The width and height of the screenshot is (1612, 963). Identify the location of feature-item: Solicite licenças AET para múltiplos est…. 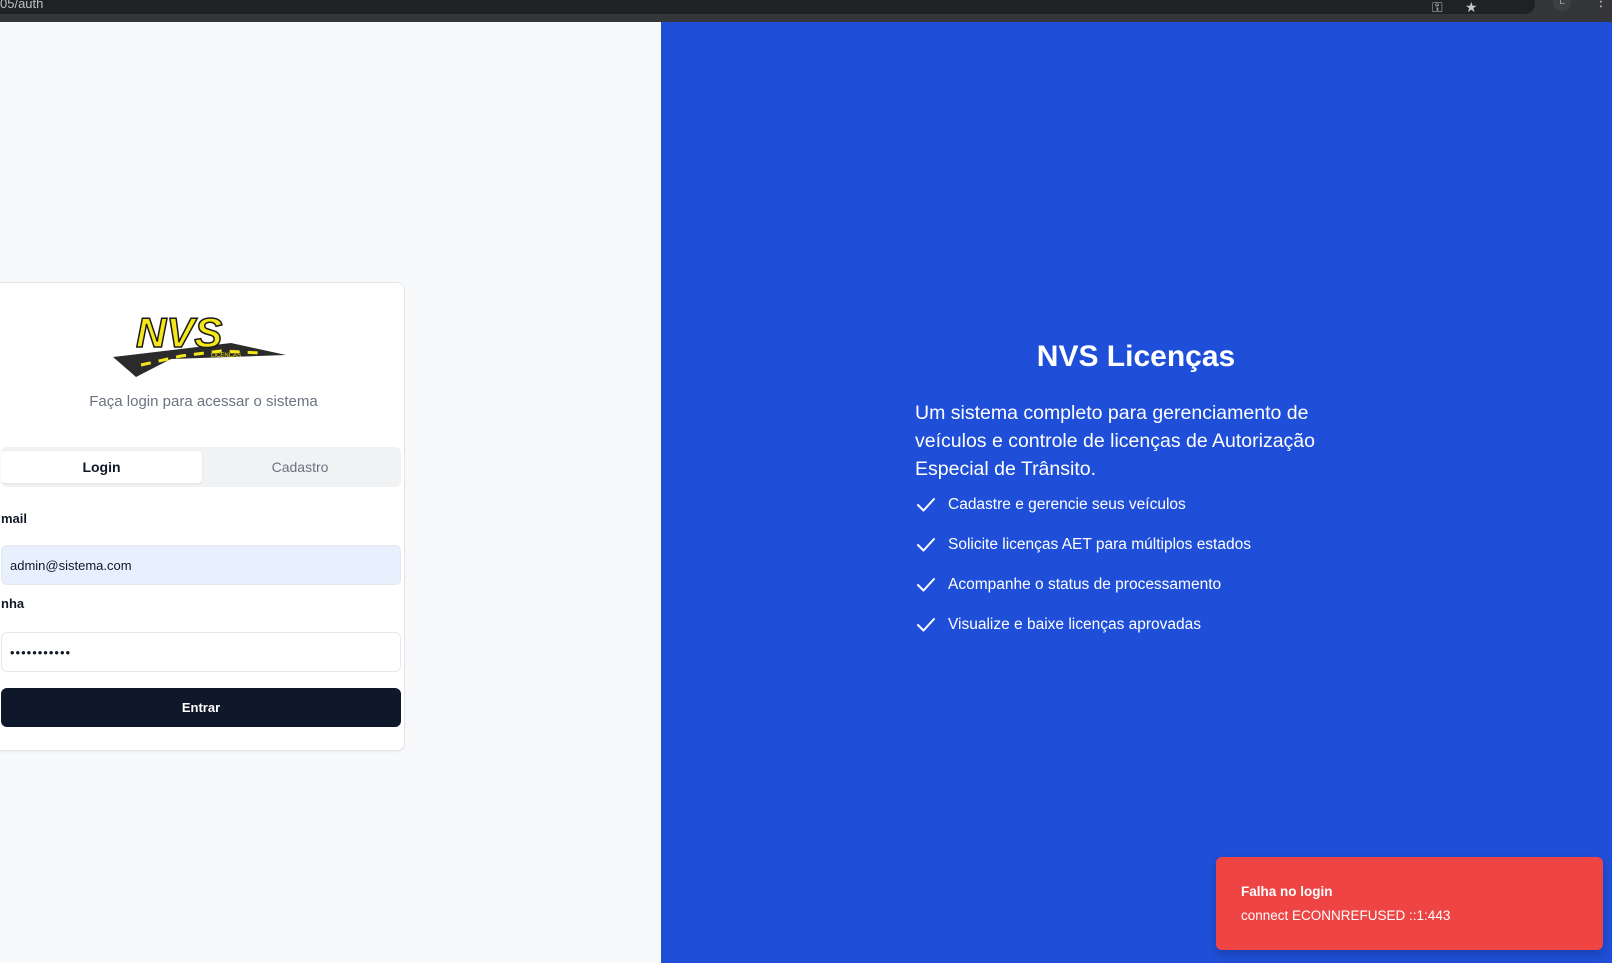
(1145, 553).